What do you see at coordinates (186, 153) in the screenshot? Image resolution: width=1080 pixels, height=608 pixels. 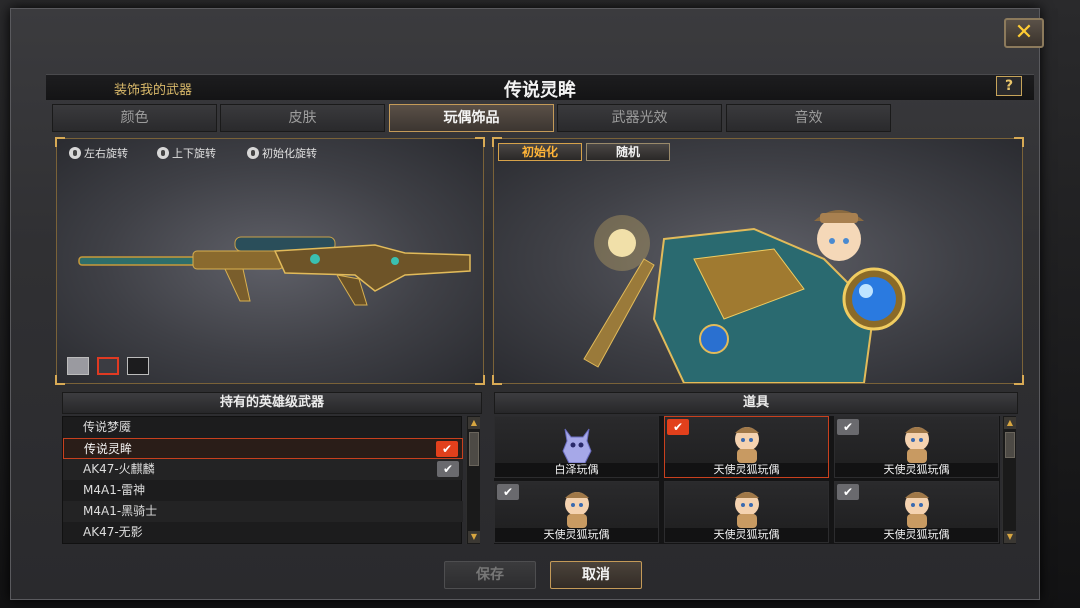 I see `rotate-up-down-control: 上下旋转` at bounding box center [186, 153].